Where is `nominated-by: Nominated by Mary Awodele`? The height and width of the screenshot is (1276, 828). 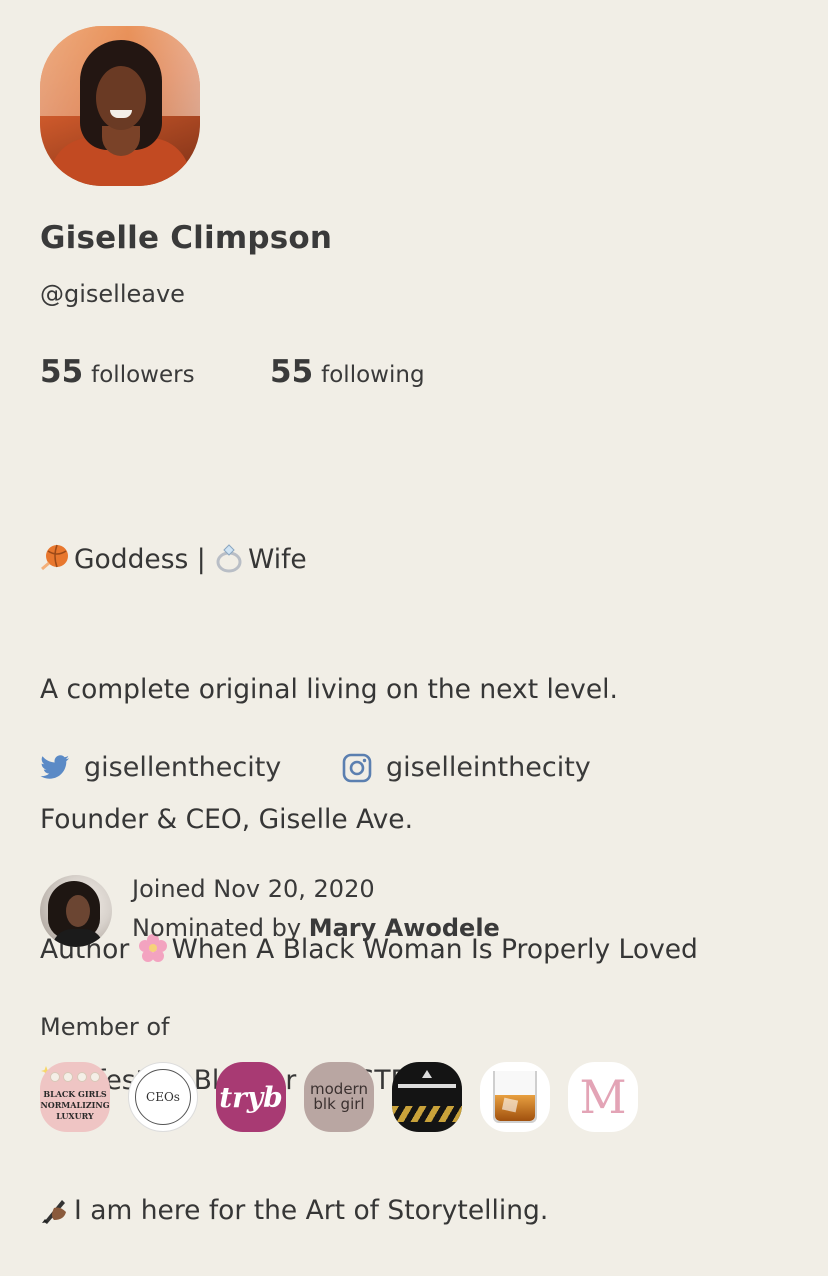 nominated-by: Nominated by Mary Awodele is located at coordinates (316, 928).